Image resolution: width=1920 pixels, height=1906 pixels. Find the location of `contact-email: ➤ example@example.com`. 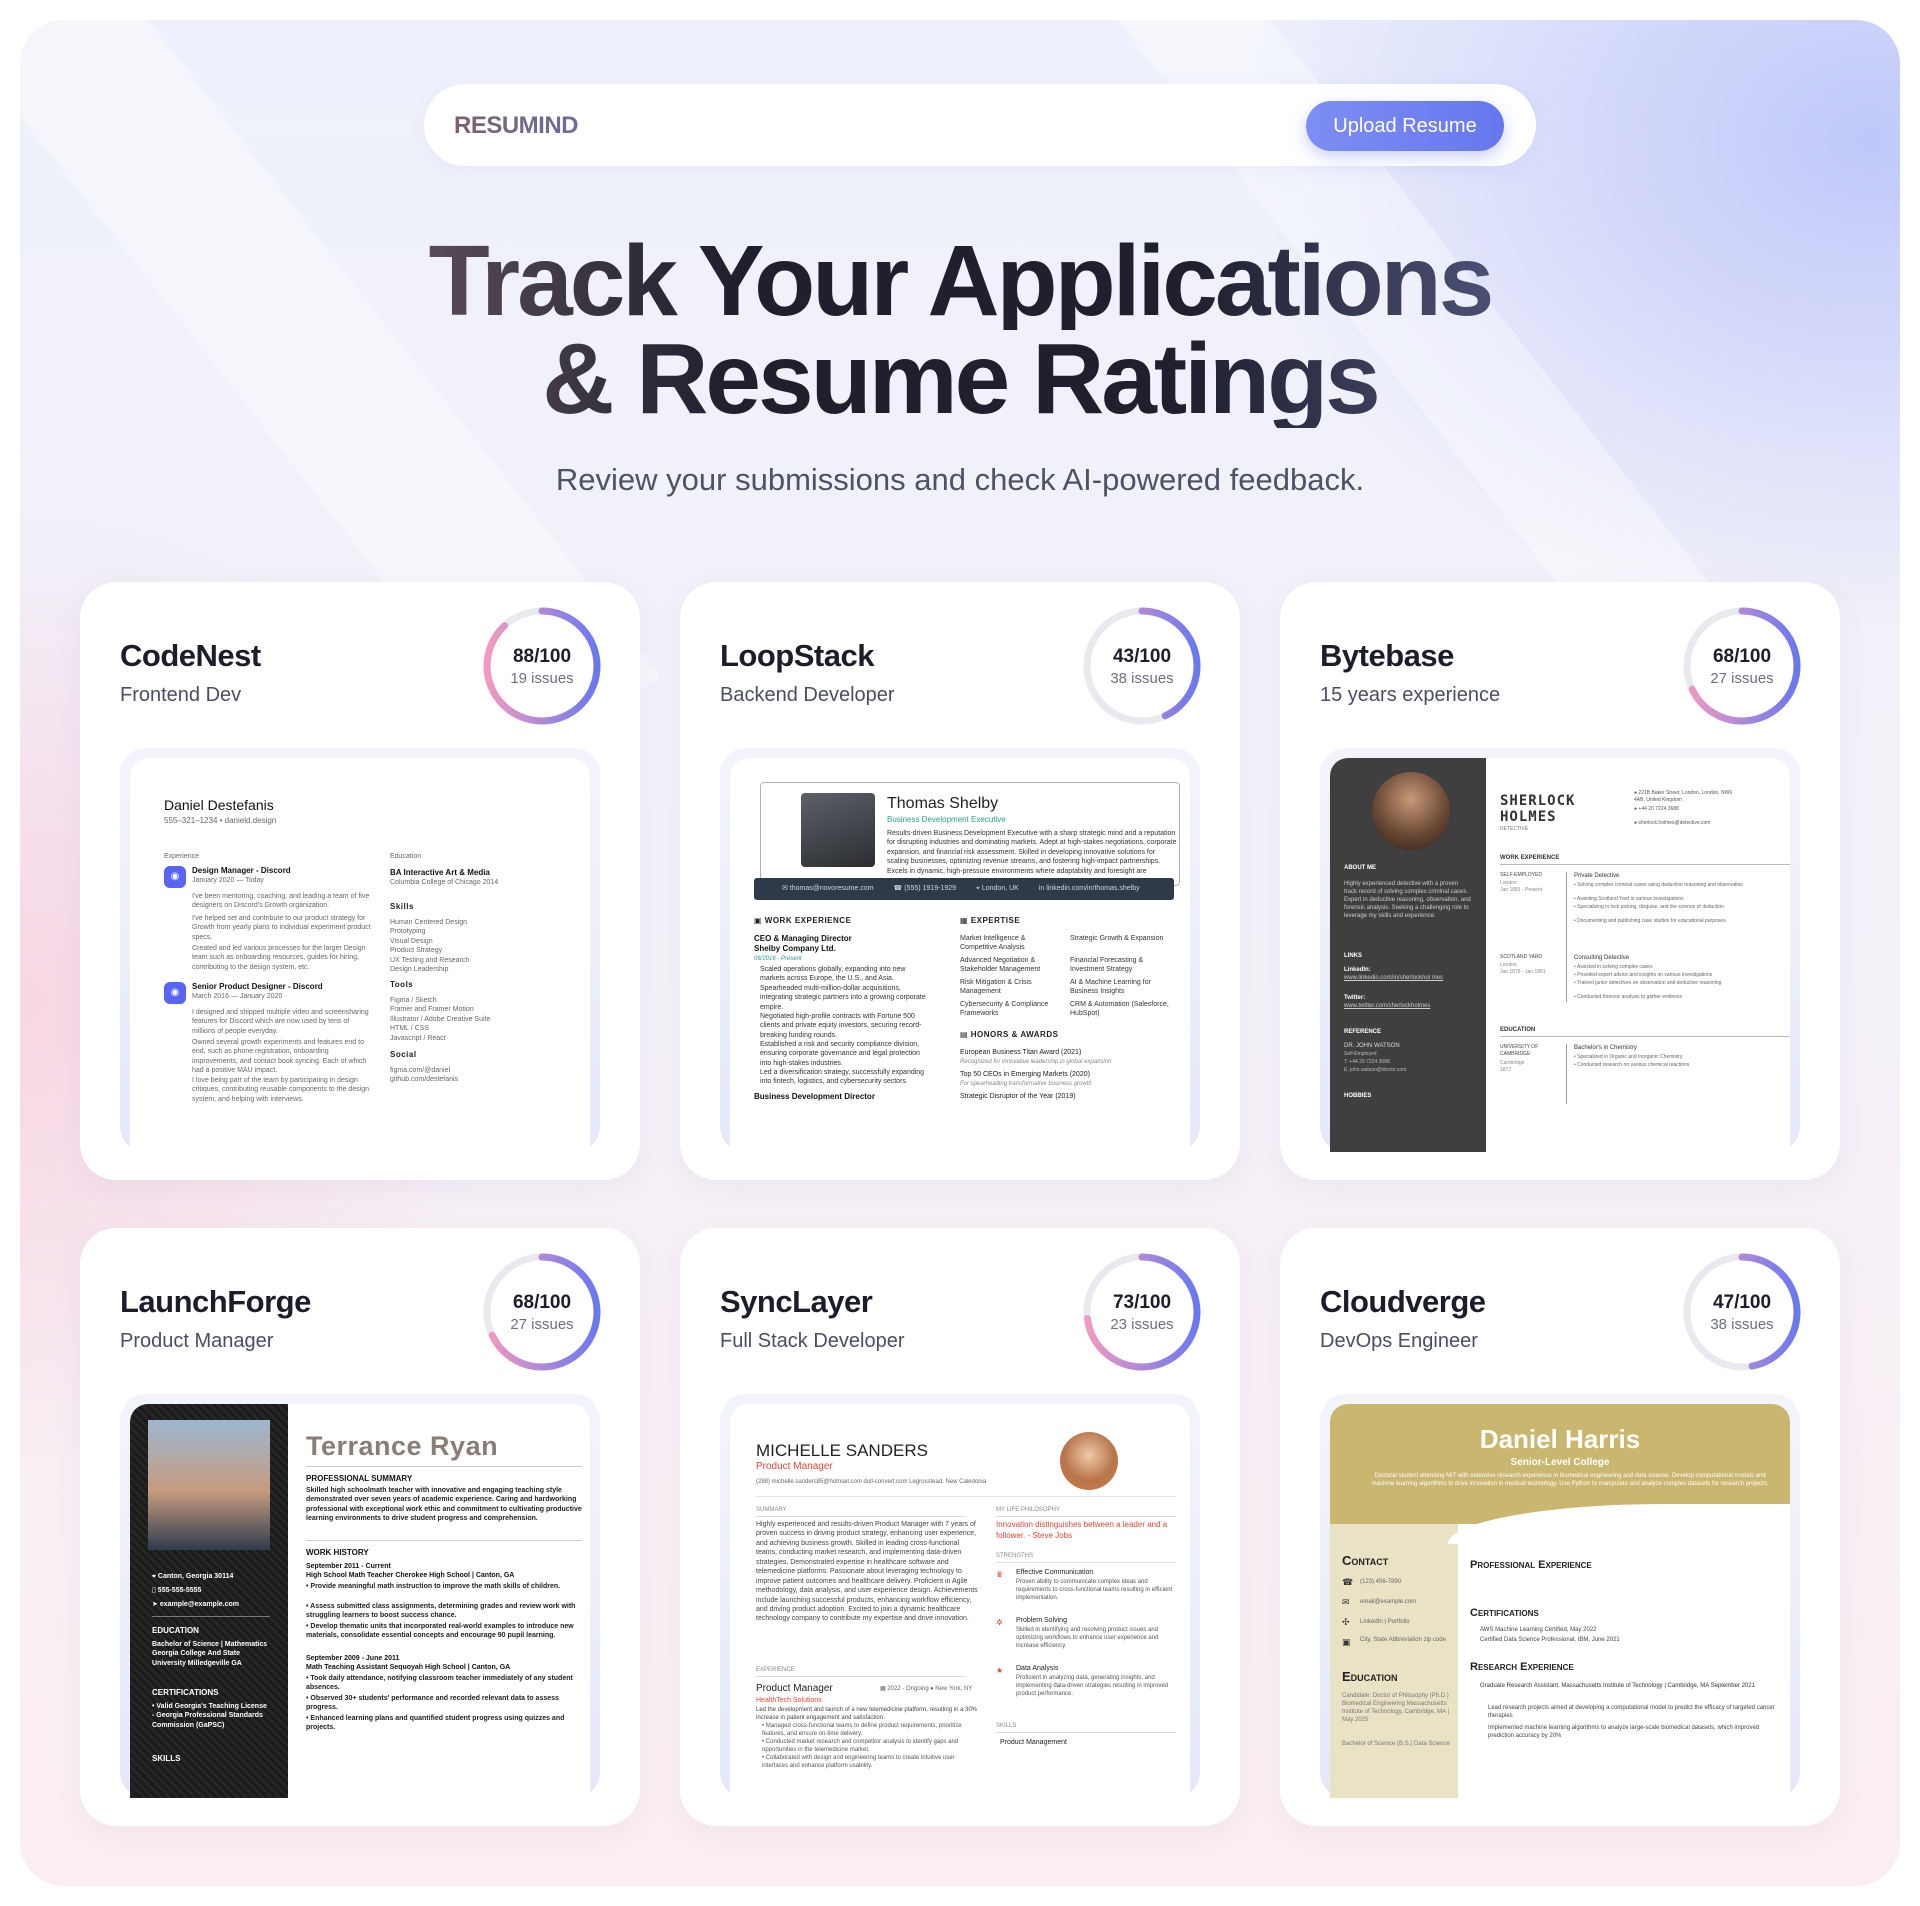

contact-email: ➤ example@example.com is located at coordinates (196, 1604).